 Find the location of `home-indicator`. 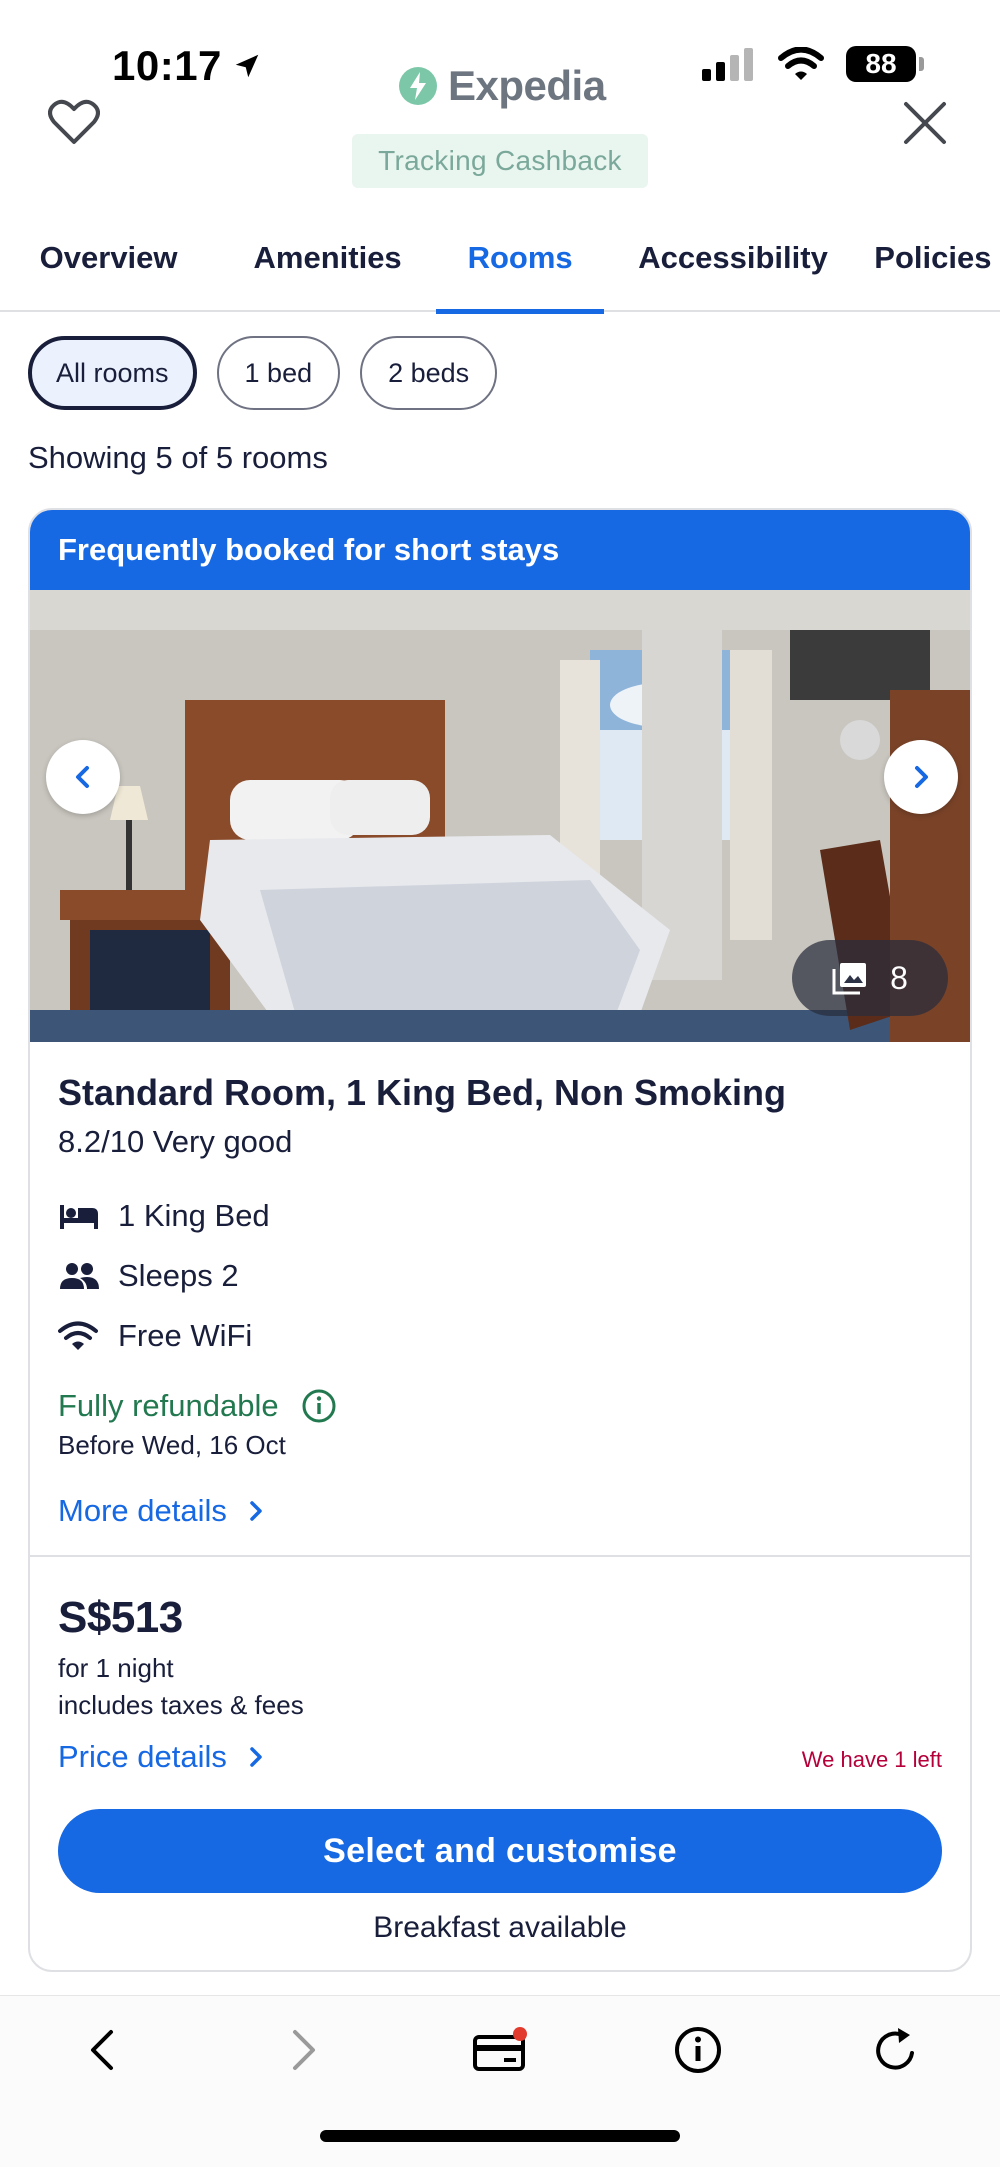

home-indicator is located at coordinates (500, 2136).